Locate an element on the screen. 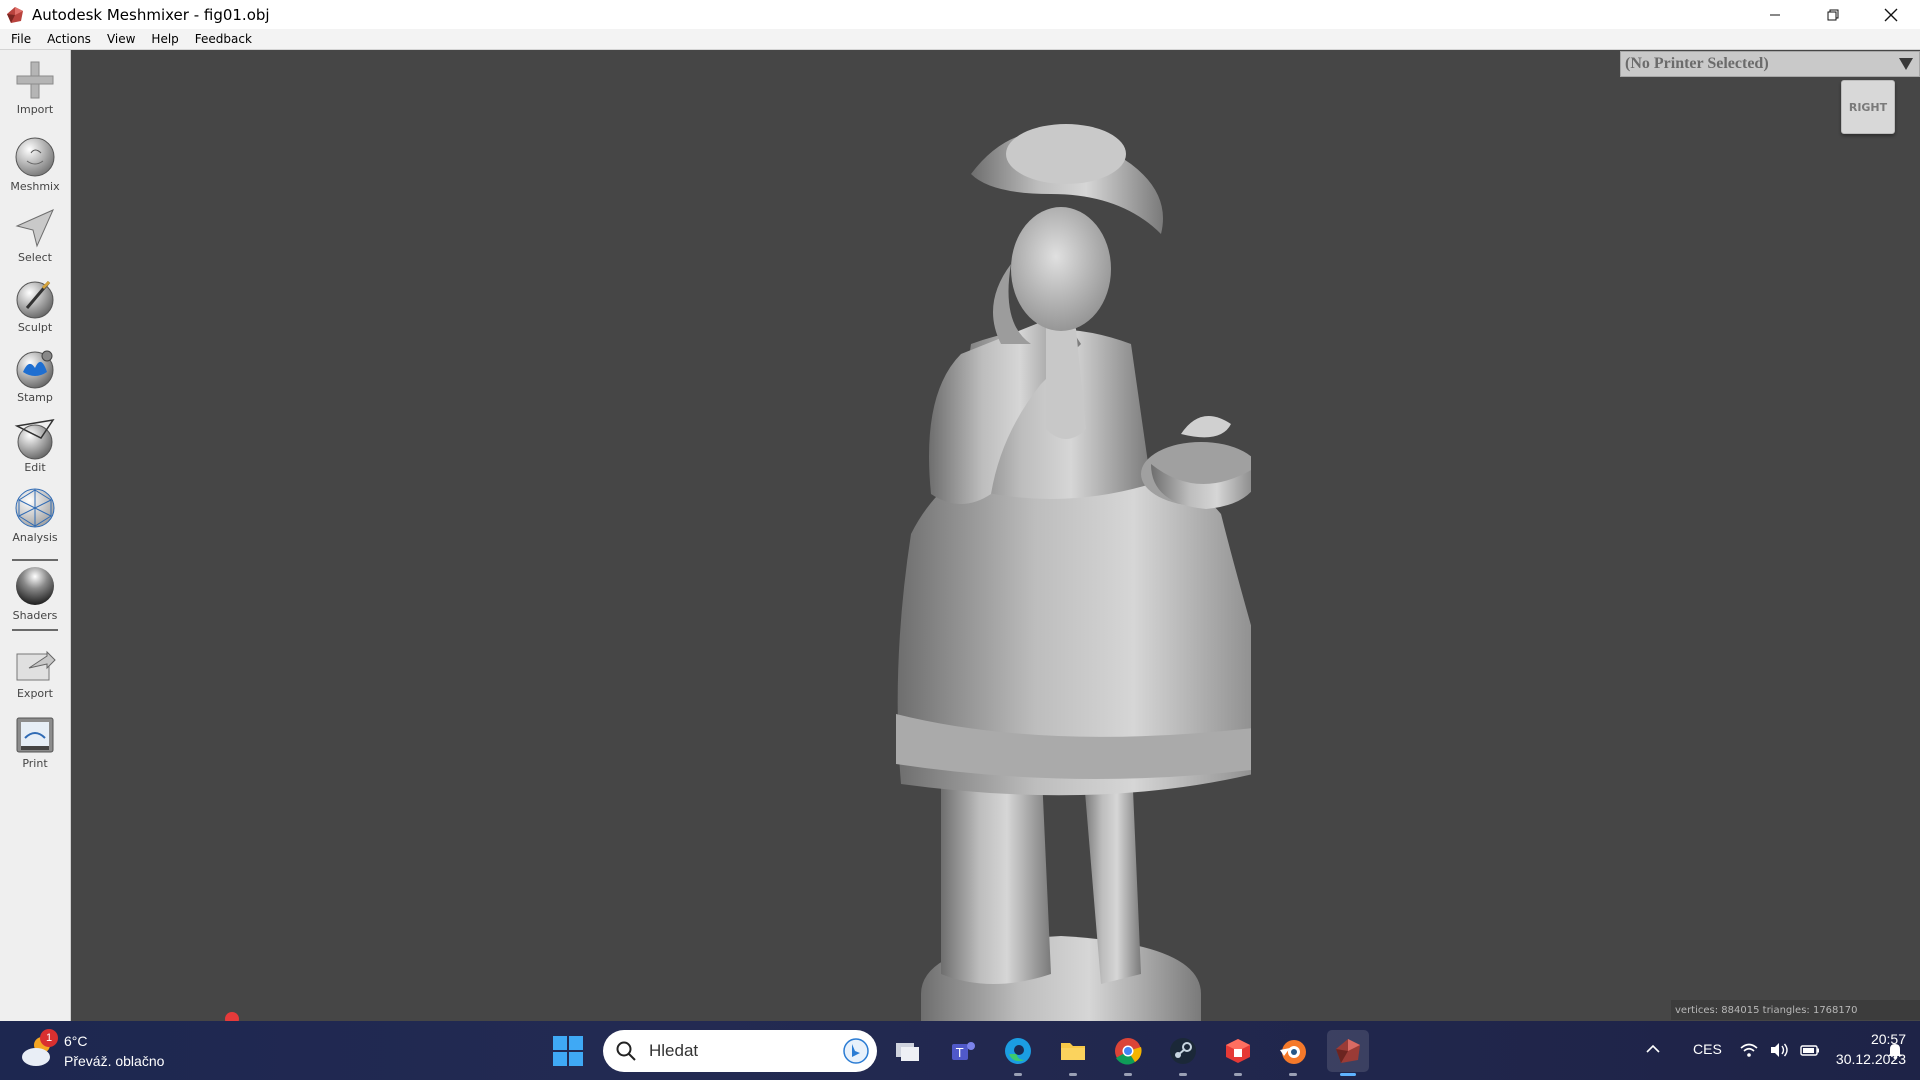  minimize-icon is located at coordinates (1775, 14).